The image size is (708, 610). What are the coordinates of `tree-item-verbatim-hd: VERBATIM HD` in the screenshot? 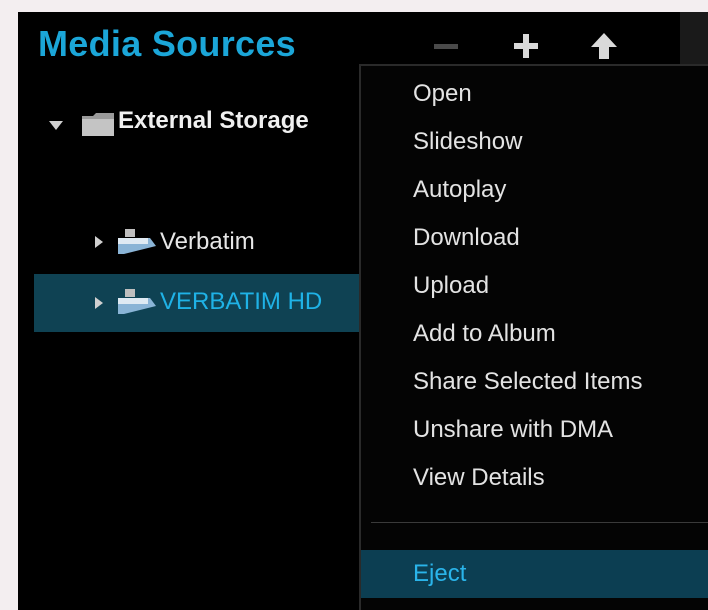 It's located at (199, 303).